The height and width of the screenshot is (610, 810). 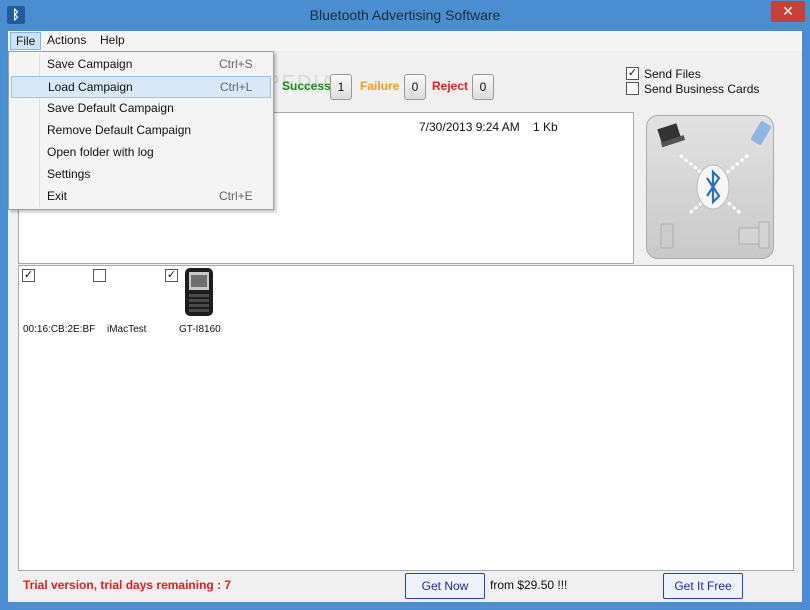 What do you see at coordinates (236, 196) in the screenshot?
I see `menu-item-shortcut: Ctrl+E` at bounding box center [236, 196].